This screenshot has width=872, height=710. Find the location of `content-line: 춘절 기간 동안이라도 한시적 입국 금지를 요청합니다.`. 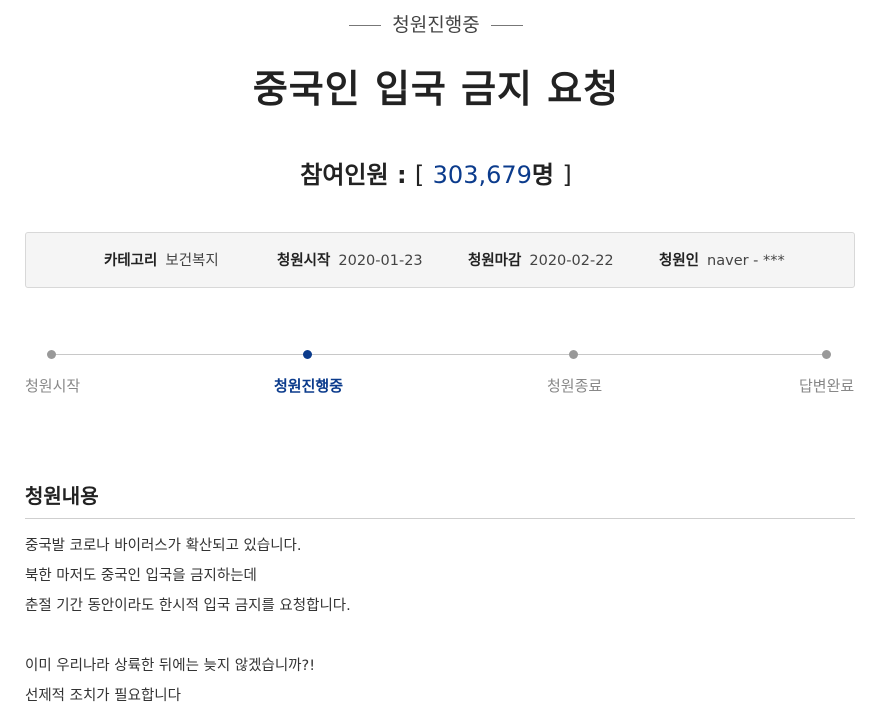

content-line: 춘절 기간 동안이라도 한시적 입국 금지를 요청합니다. is located at coordinates (188, 606).